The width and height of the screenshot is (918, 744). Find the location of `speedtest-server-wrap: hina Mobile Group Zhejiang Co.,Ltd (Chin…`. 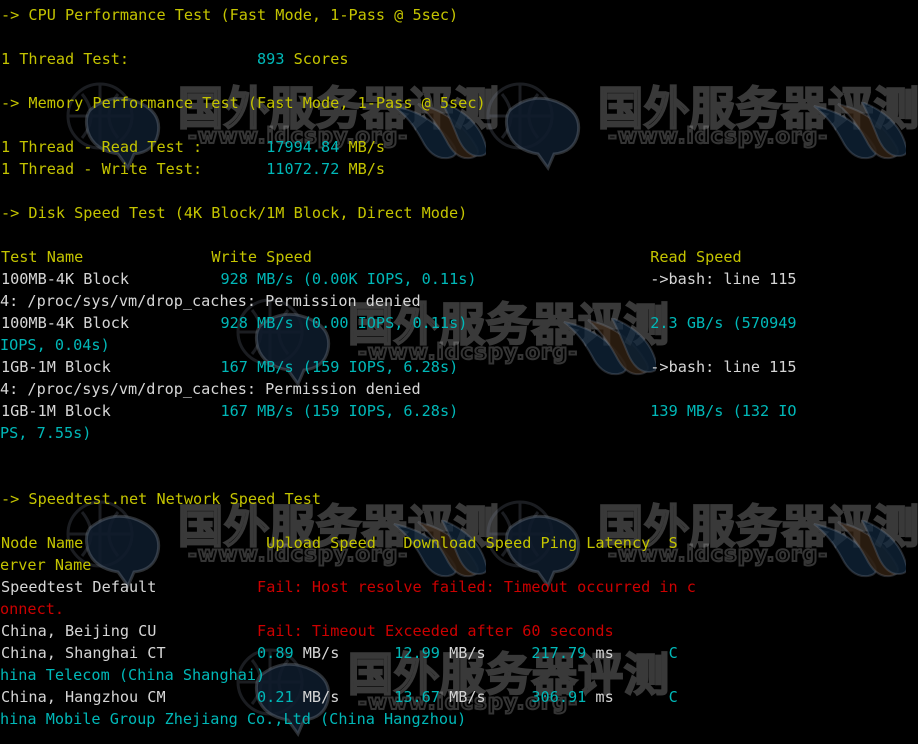

speedtest-server-wrap: hina Mobile Group Zhejiang Co.,Ltd (Chin… is located at coordinates (233, 719).